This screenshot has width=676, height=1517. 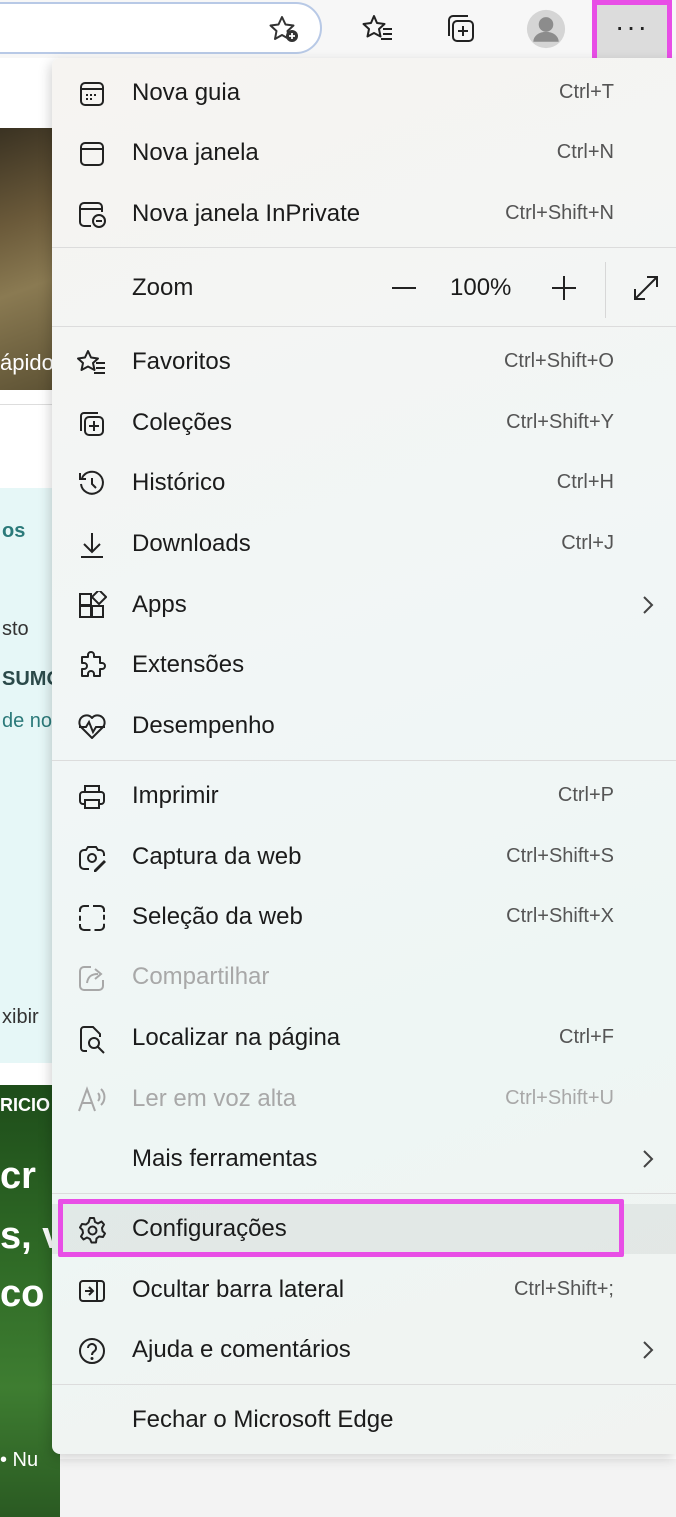 What do you see at coordinates (364, 288) in the screenshot?
I see `zoom-row: Zoom 100%` at bounding box center [364, 288].